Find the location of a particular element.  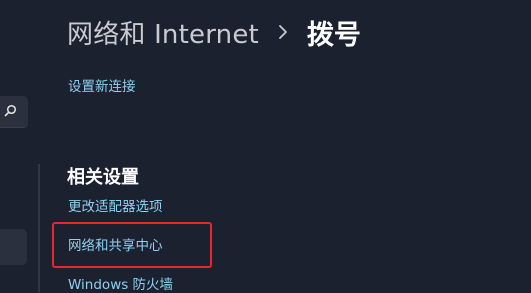

setup-new-connection-link: 设置新连接 is located at coordinates (102, 85).